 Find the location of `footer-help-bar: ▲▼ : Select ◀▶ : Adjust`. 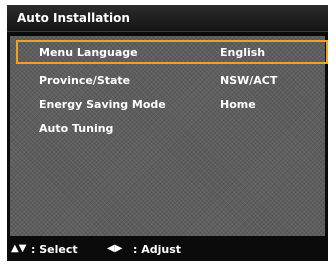

footer-help-bar: ▲▼ : Select ◀▶ : Adjust is located at coordinates (167, 249).